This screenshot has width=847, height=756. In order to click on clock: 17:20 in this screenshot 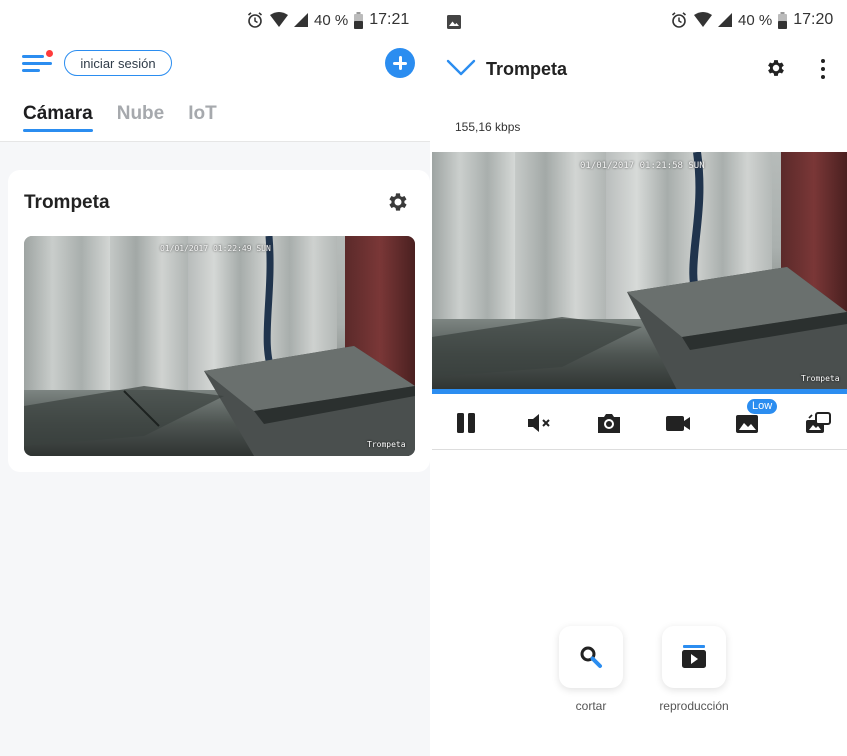, I will do `click(813, 19)`.